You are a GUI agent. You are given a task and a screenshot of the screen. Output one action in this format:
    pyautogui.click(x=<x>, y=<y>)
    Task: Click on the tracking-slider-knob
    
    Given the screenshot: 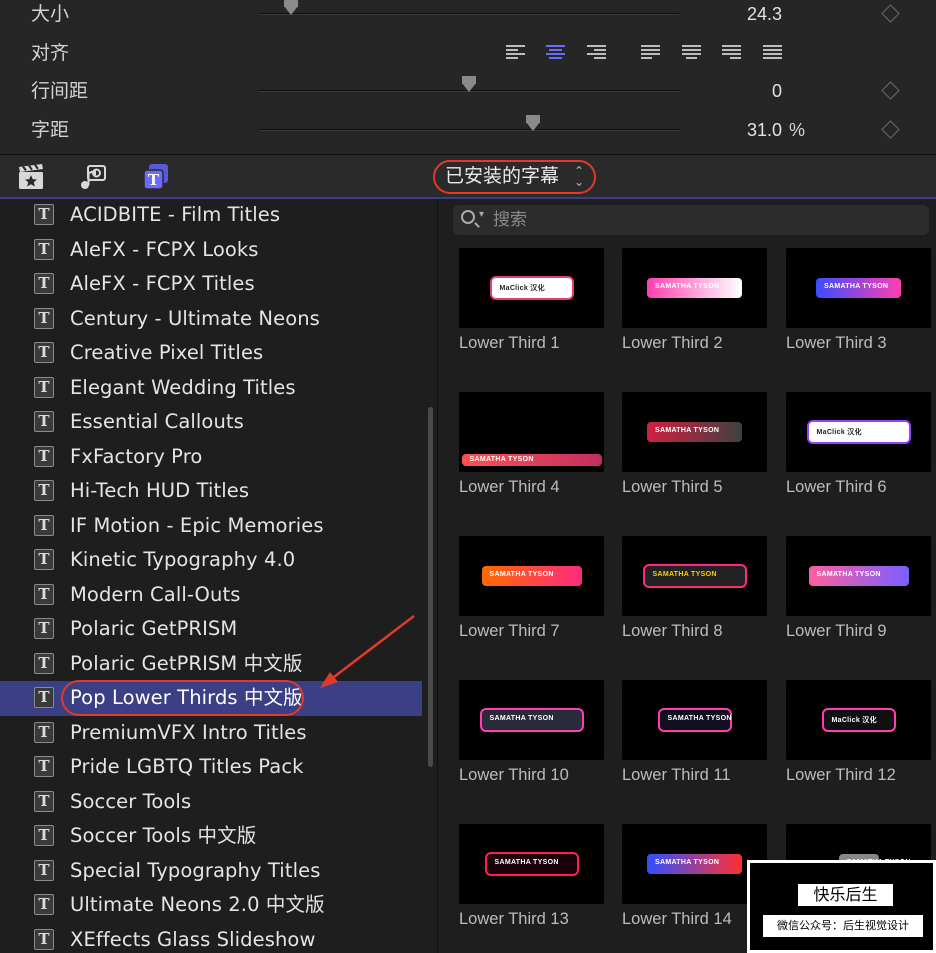 What is the action you would take?
    pyautogui.click(x=533, y=123)
    